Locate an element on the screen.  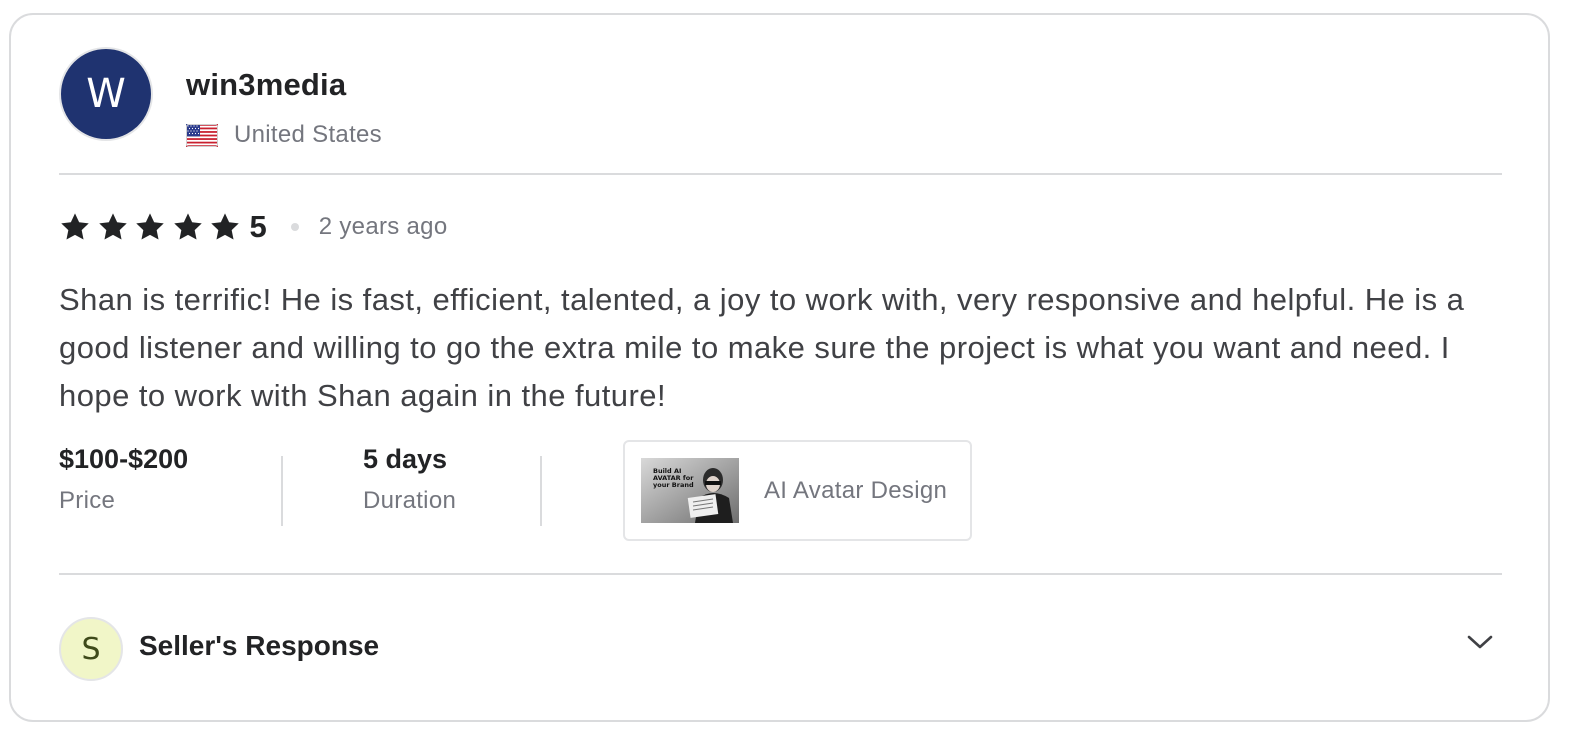
us-flag-icon is located at coordinates (202, 135).